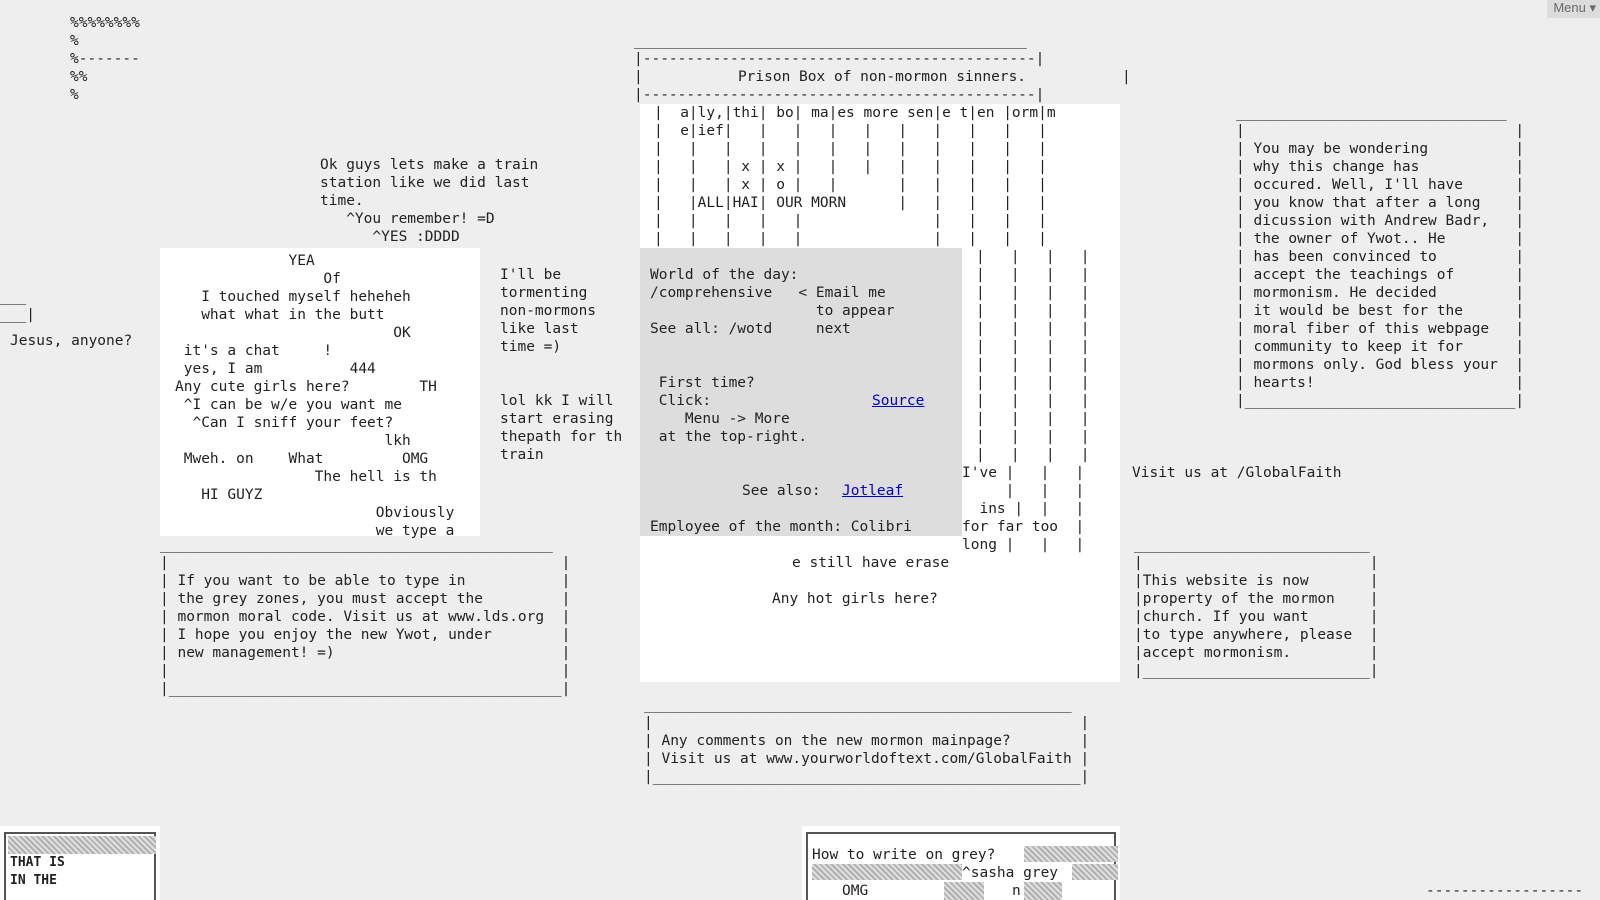 The height and width of the screenshot is (900, 1600). I want to click on in-the-text: IN THE, so click(33, 880).